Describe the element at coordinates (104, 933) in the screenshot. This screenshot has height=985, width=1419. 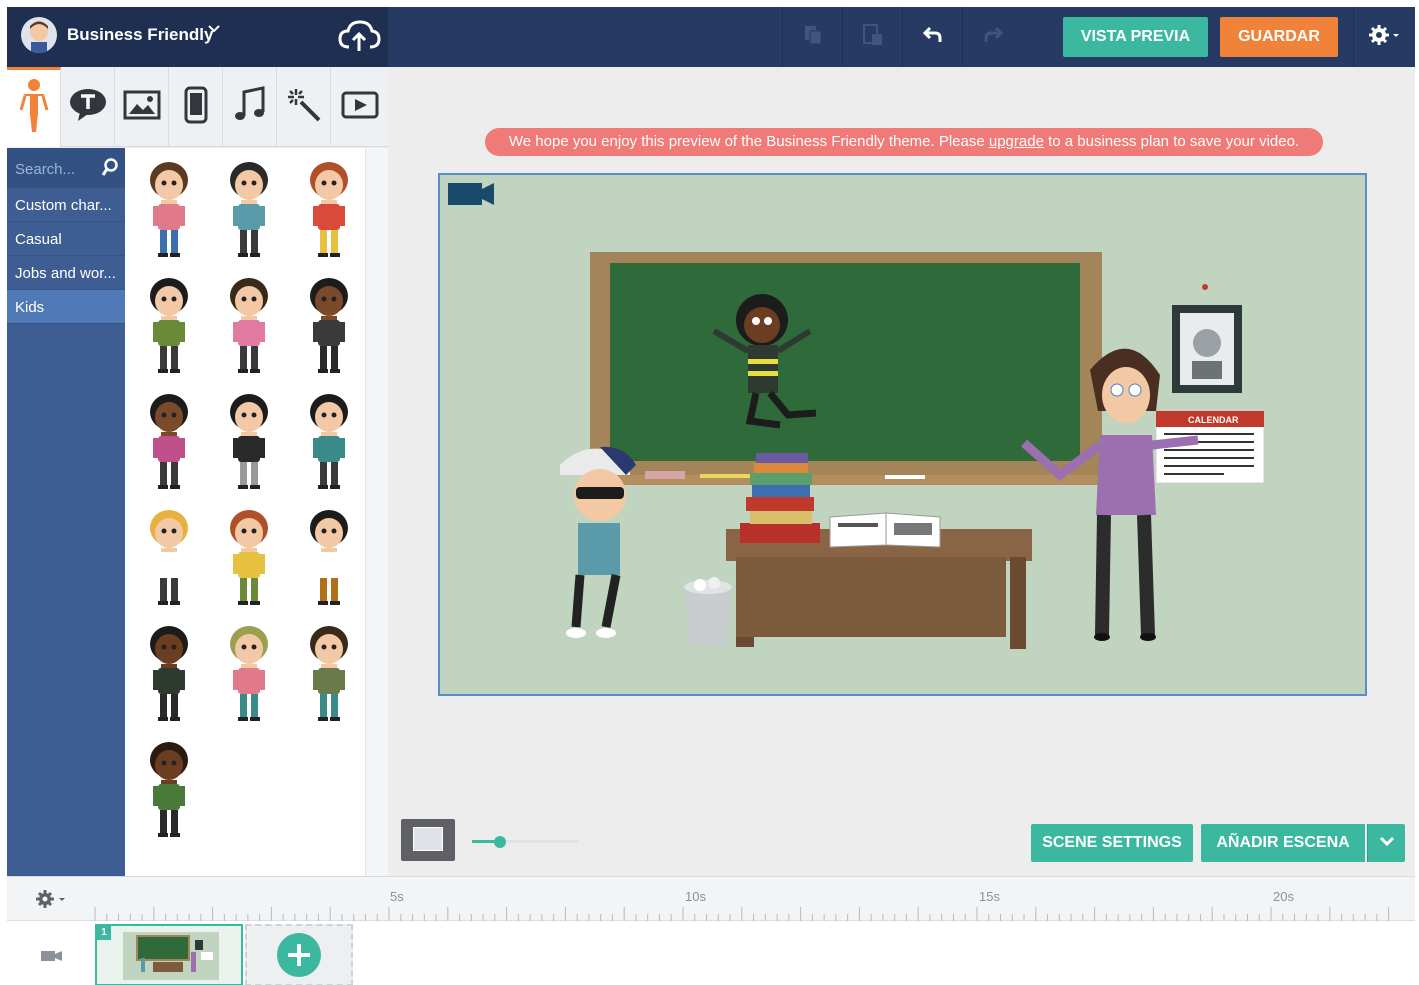
I see `scene-number: 1` at that location.